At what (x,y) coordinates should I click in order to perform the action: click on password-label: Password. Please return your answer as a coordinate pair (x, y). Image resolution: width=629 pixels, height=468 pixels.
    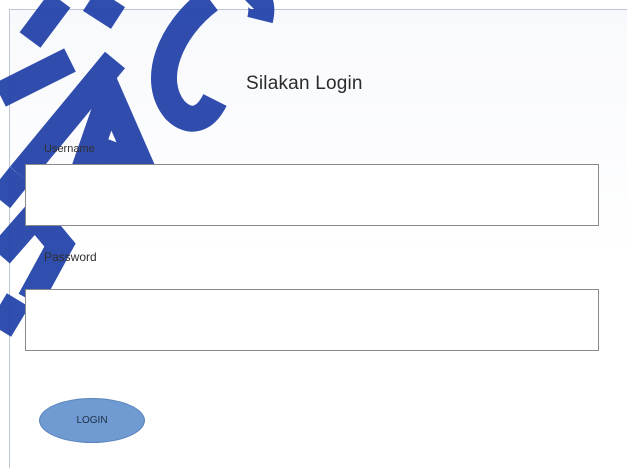
    Looking at the image, I should click on (70, 257).